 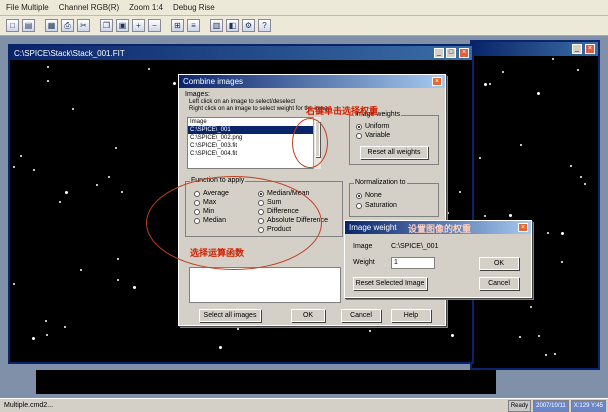 I want to click on weight-label: Weight, so click(x=364, y=262).